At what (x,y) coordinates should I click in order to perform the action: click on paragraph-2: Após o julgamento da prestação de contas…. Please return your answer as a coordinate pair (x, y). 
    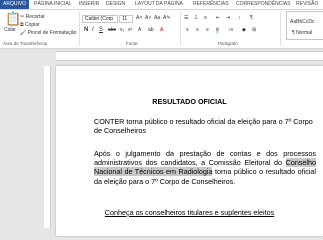
    Looking at the image, I should click on (205, 167).